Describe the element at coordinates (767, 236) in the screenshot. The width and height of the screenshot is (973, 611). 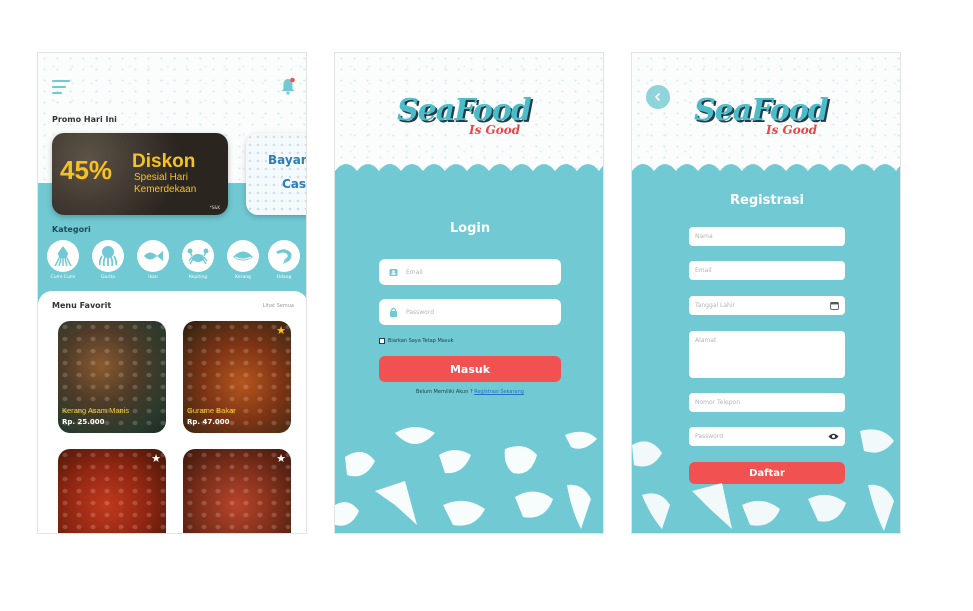
I see `name-input: Nama` at that location.